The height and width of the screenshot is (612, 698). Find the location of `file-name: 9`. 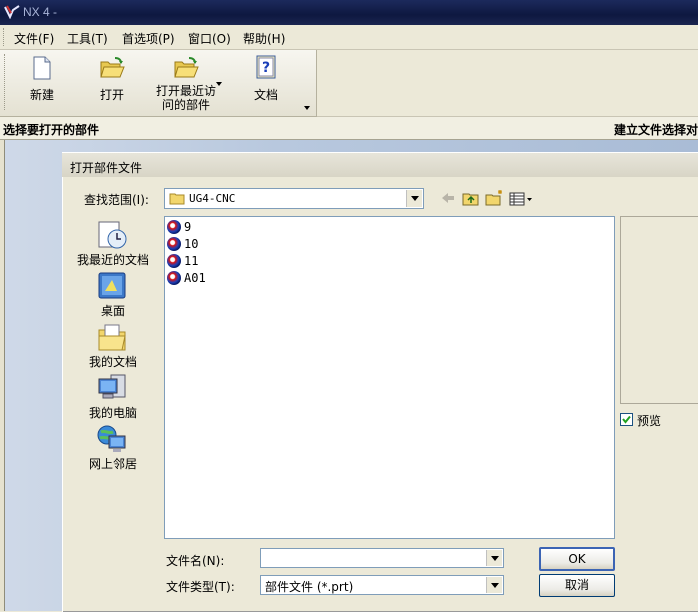

file-name: 9 is located at coordinates (188, 227).